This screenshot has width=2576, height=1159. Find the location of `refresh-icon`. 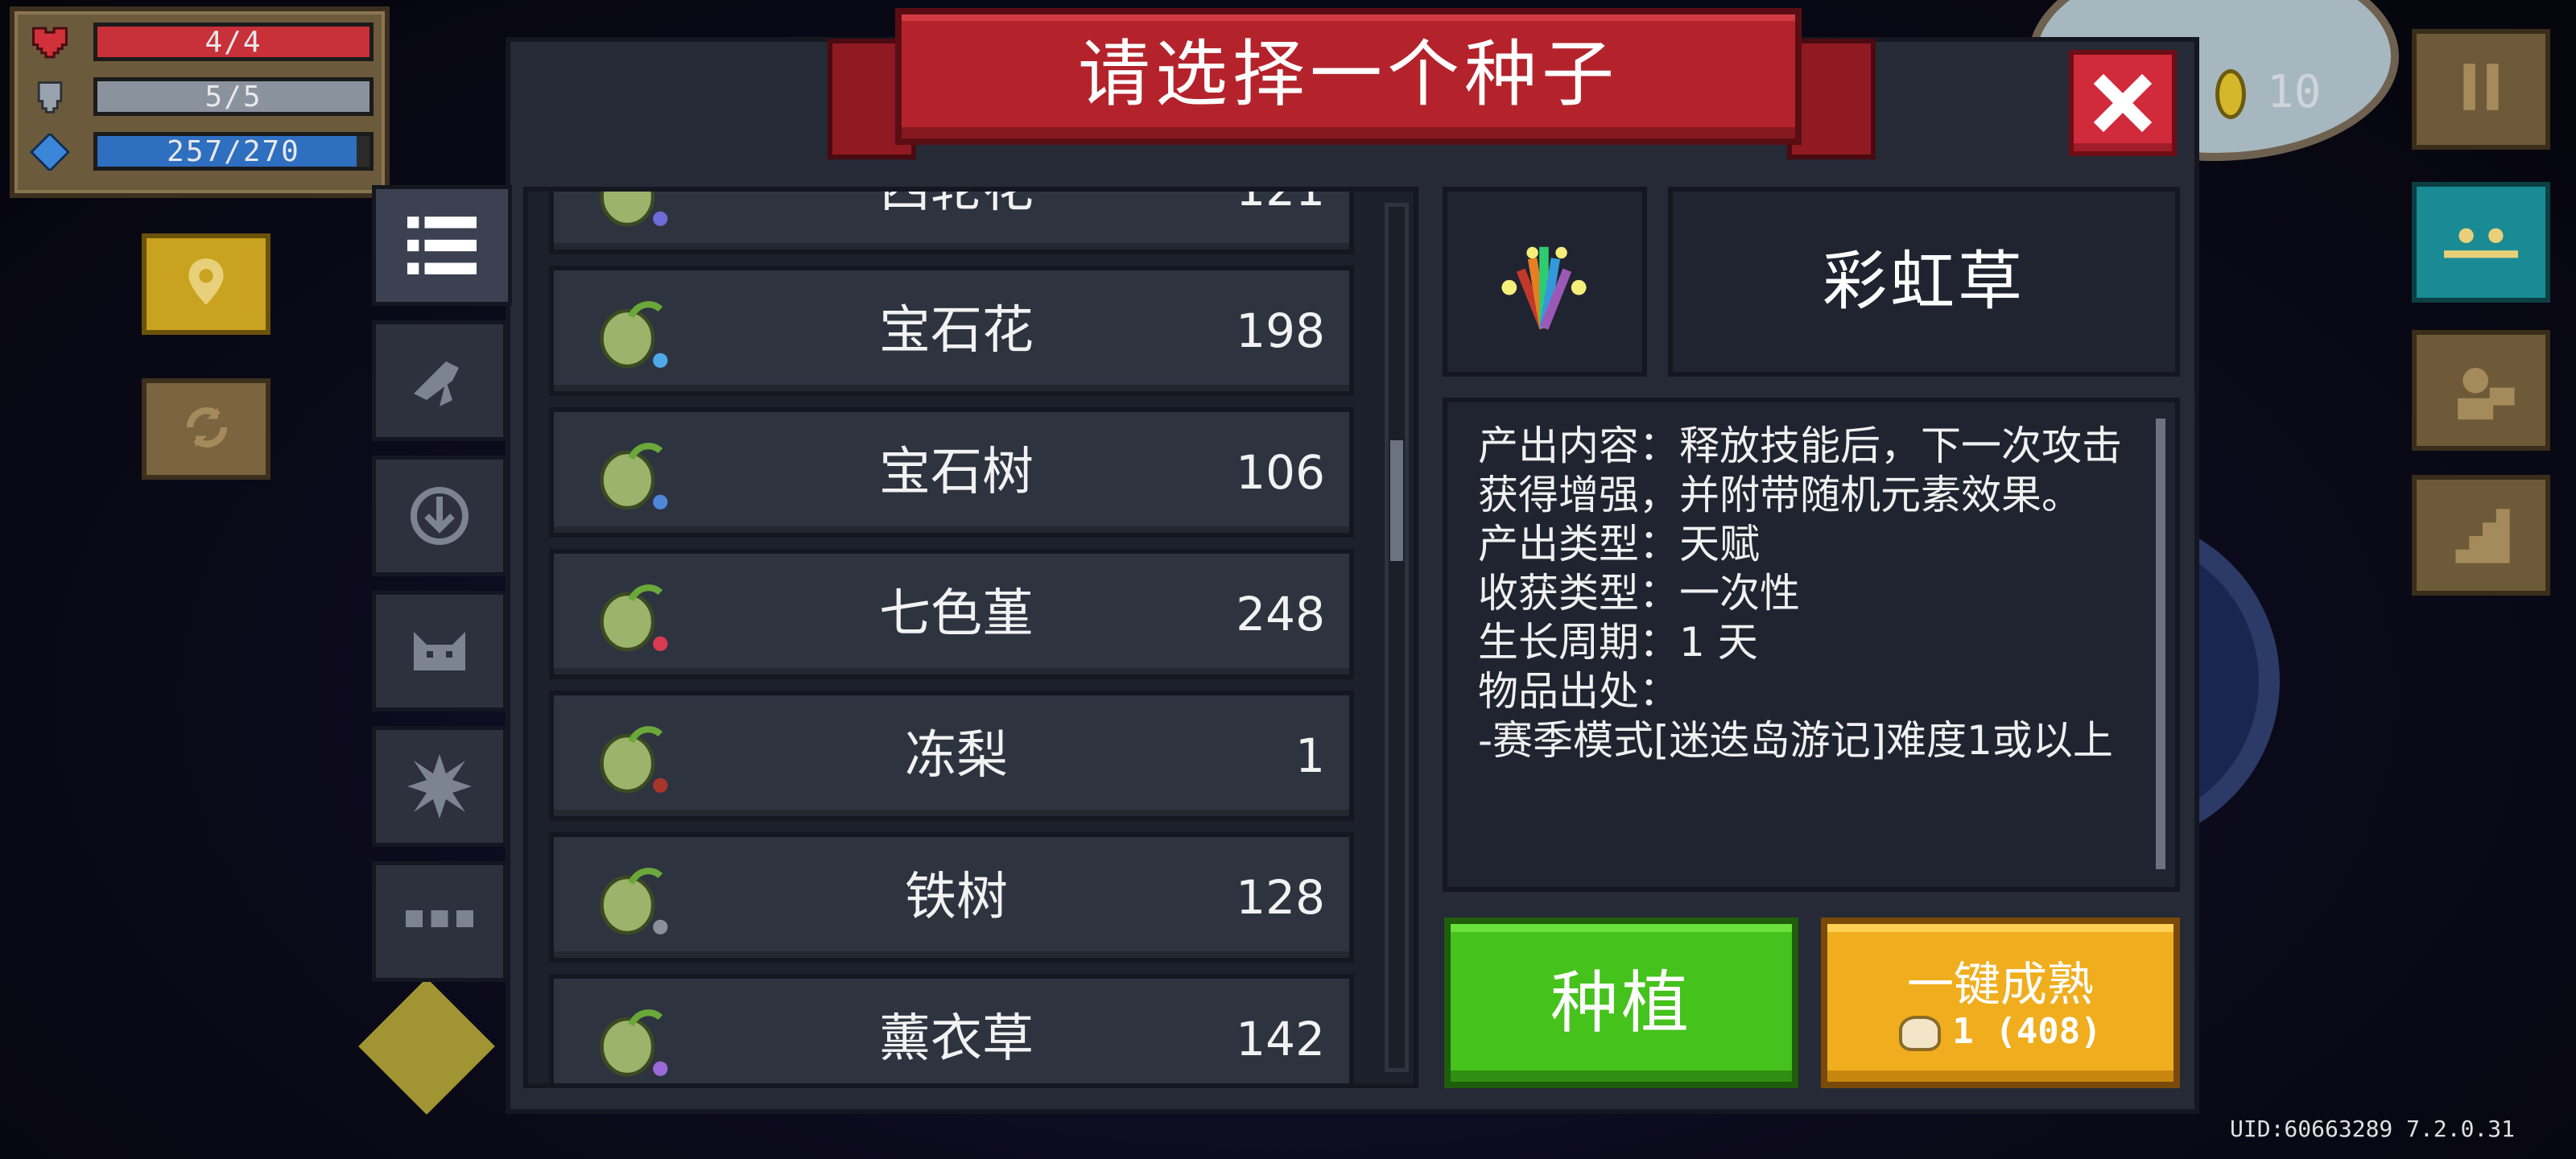

refresh-icon is located at coordinates (207, 427).